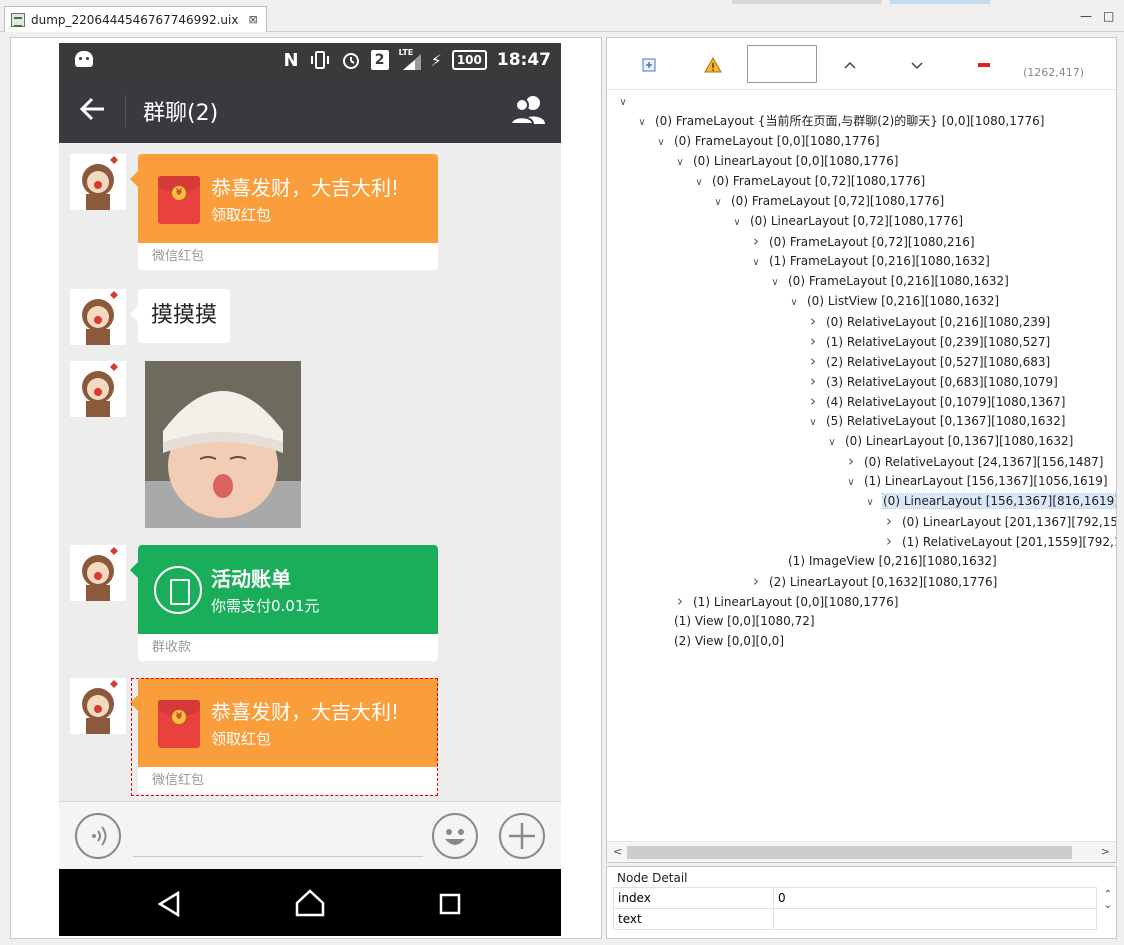 This screenshot has width=1124, height=945. What do you see at coordinates (888, 282) in the screenshot?
I see `tree-node: ∨ (0) FrameLayout [0,216][1080,1632]` at bounding box center [888, 282].